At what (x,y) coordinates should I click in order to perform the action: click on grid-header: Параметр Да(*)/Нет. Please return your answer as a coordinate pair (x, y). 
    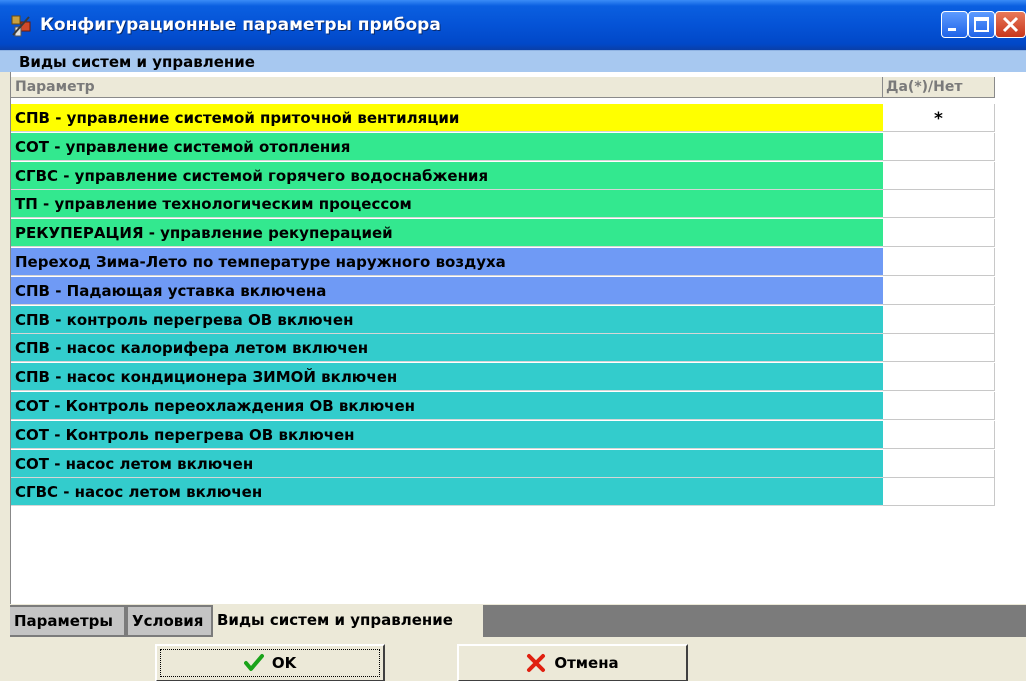
    Looking at the image, I should click on (503, 87).